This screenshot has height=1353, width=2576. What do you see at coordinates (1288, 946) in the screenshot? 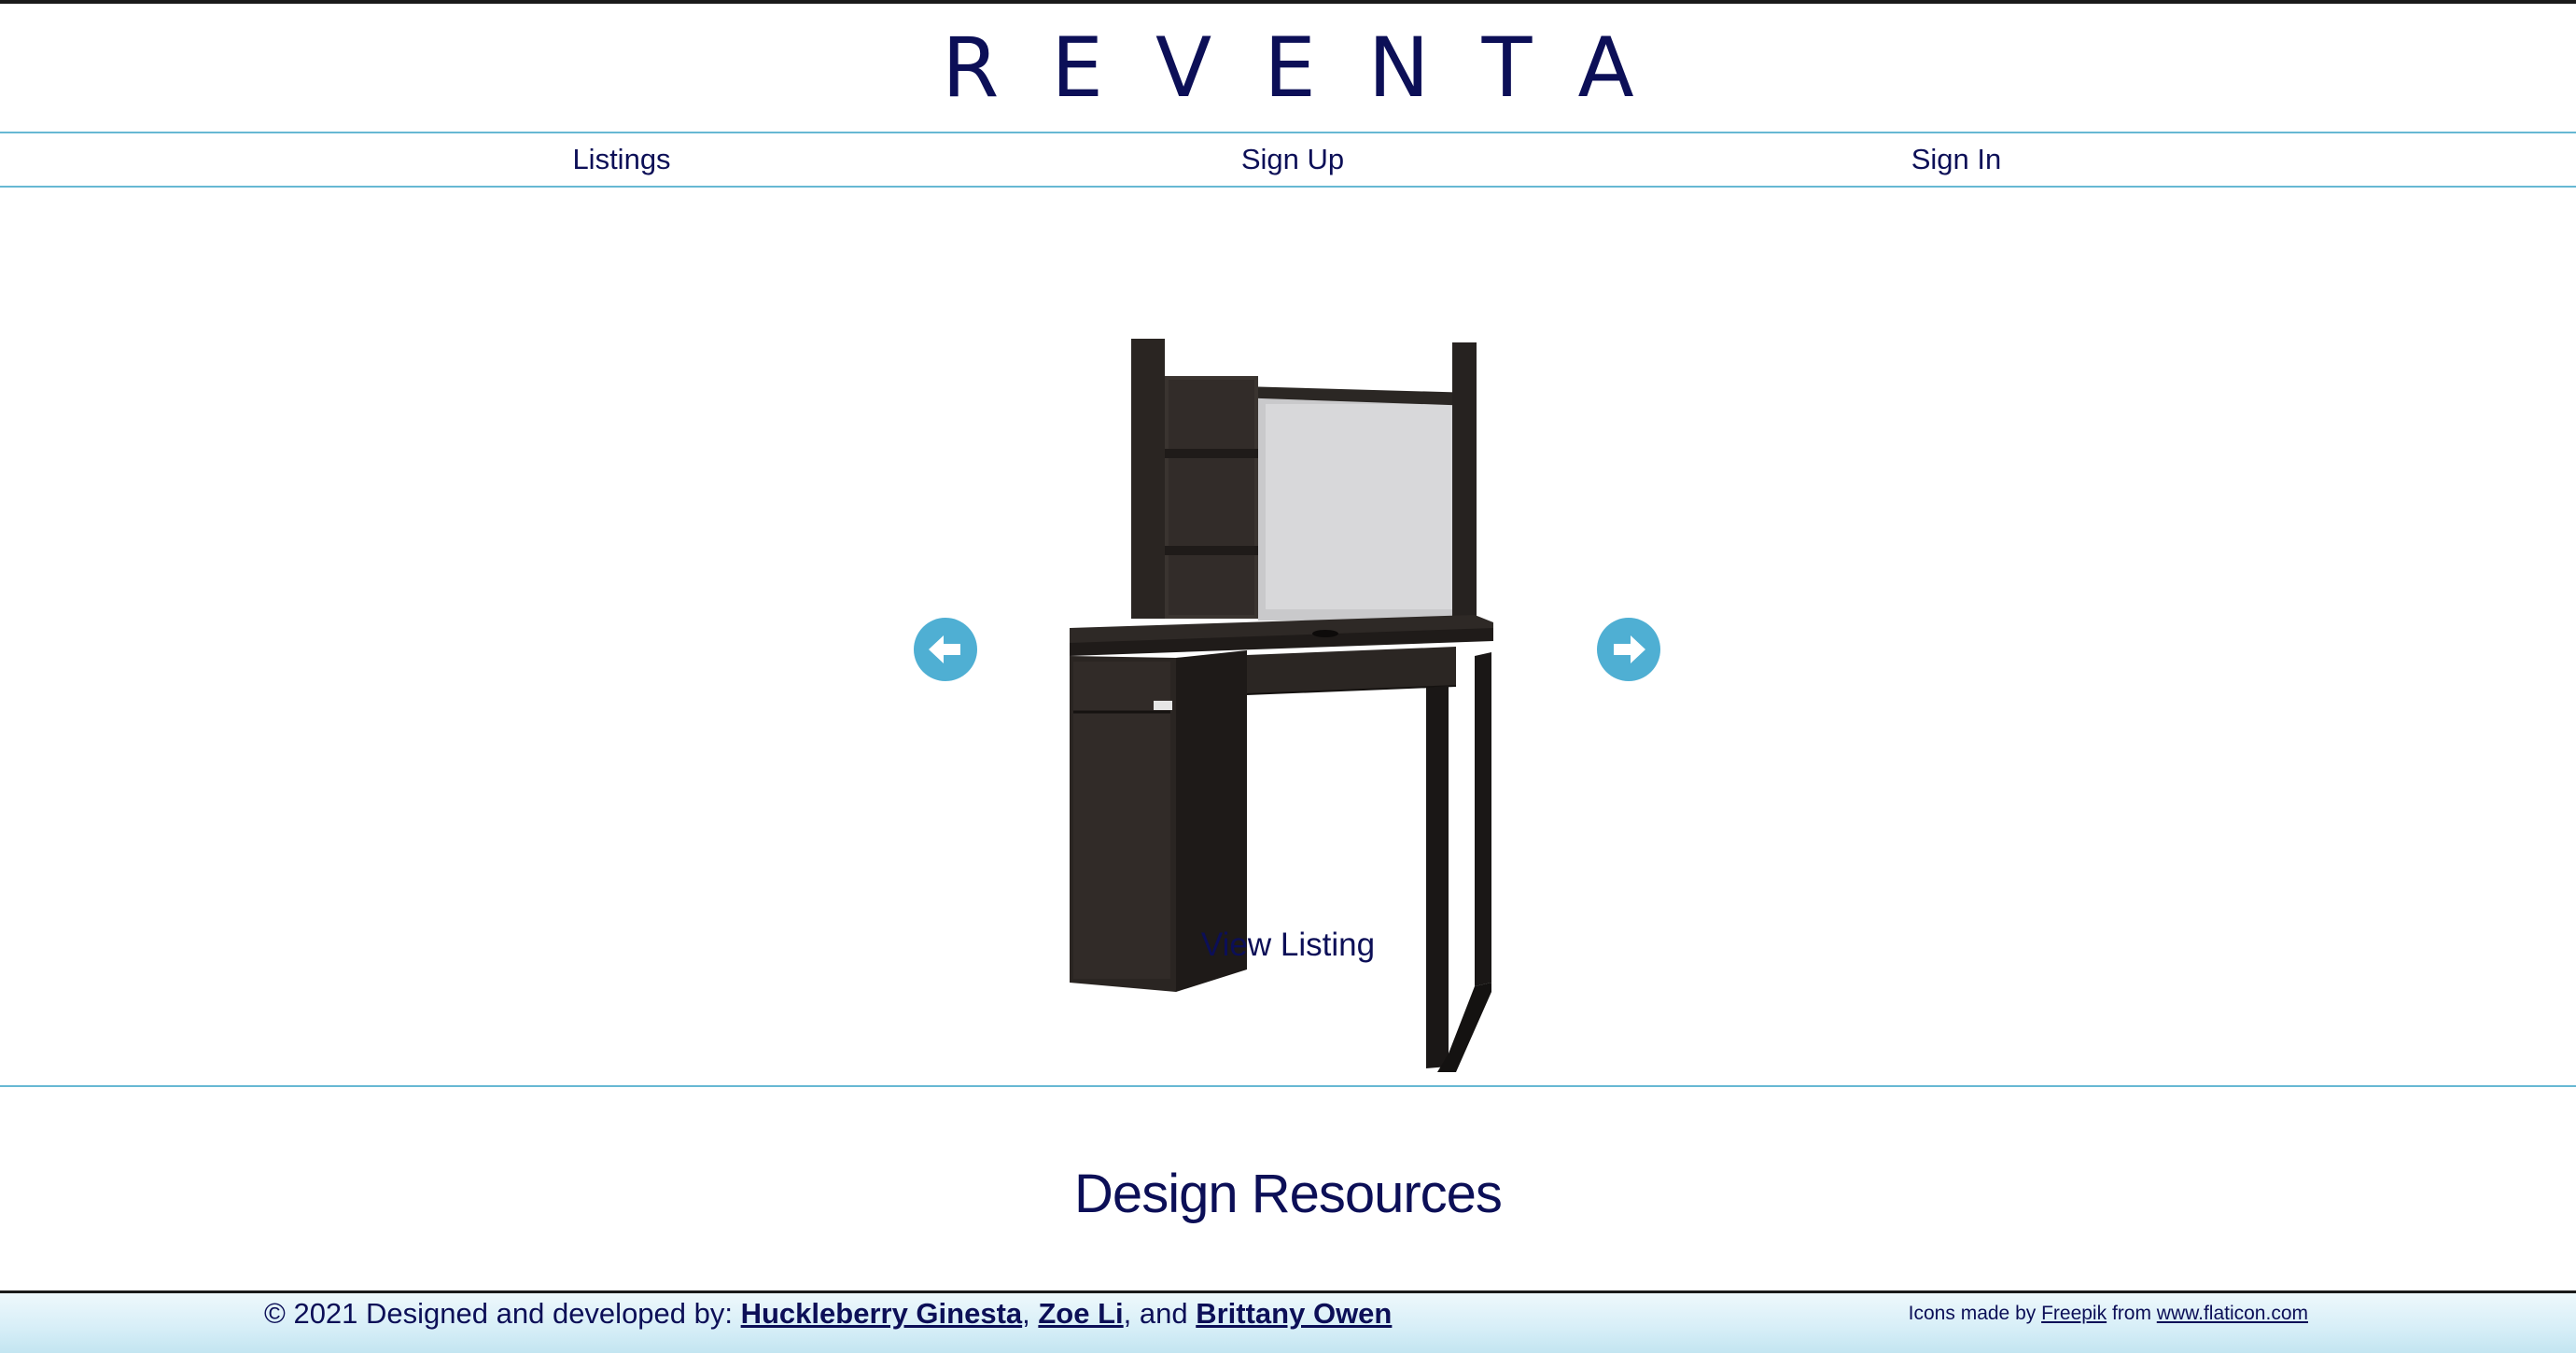
I see `view-listing-link: View Listing` at bounding box center [1288, 946].